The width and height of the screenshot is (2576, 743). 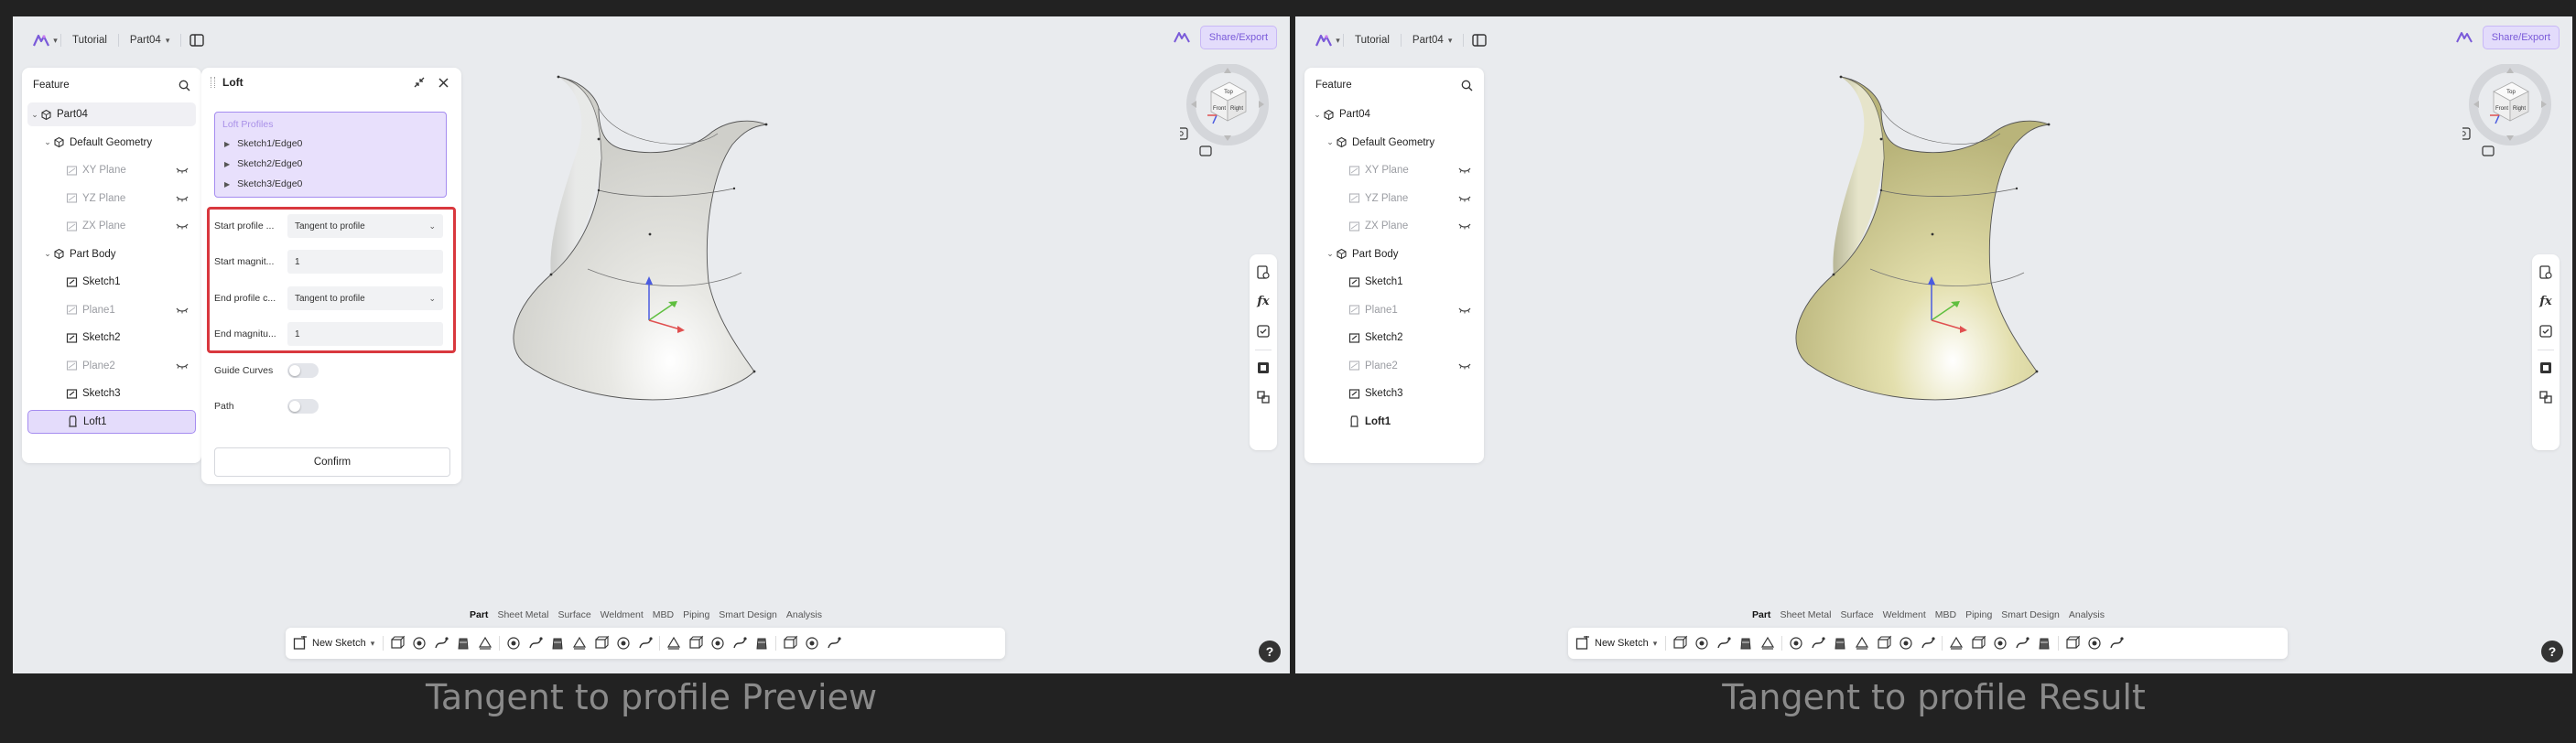 I want to click on tree-item-part04: ⌄ Part04, so click(x=1394, y=114).